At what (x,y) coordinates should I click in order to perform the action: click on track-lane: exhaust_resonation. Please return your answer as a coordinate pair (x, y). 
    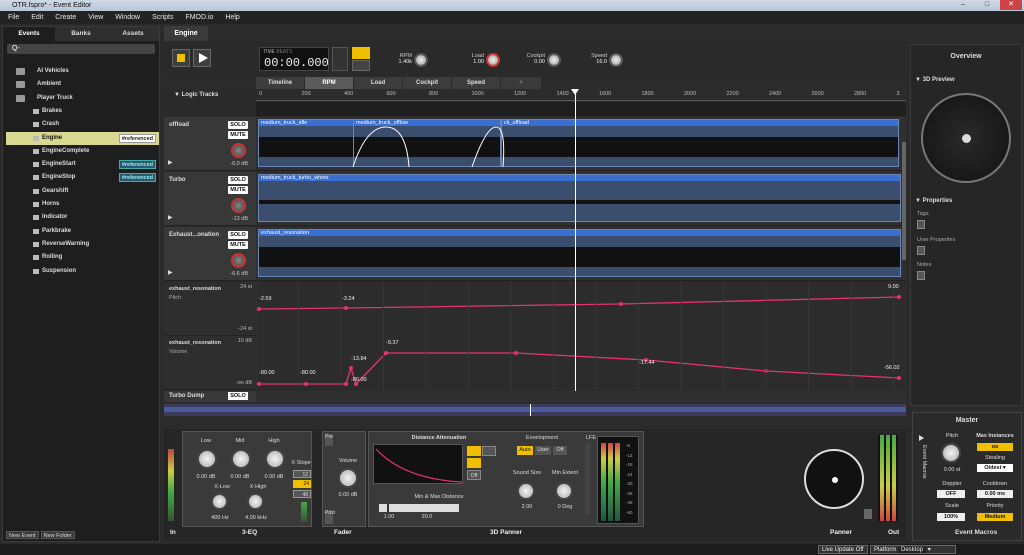
    Looking at the image, I should click on (581, 254).